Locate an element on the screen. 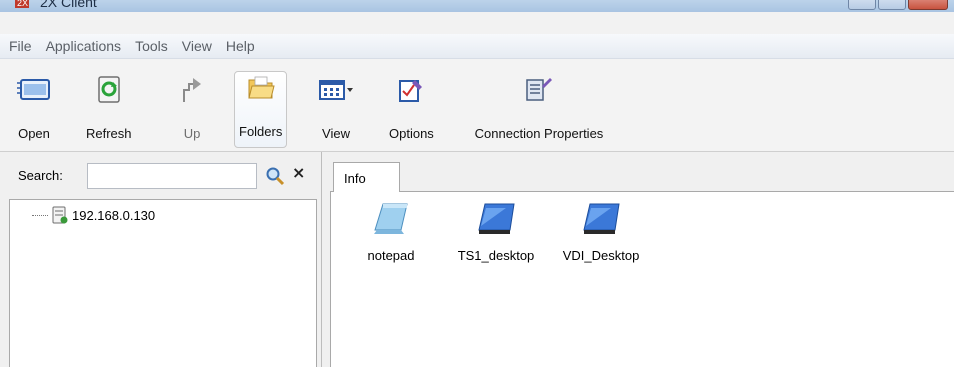 Image resolution: width=954 pixels, height=367 pixels. app-item-vdi-desktop: VDI_Desktop is located at coordinates (601, 231).